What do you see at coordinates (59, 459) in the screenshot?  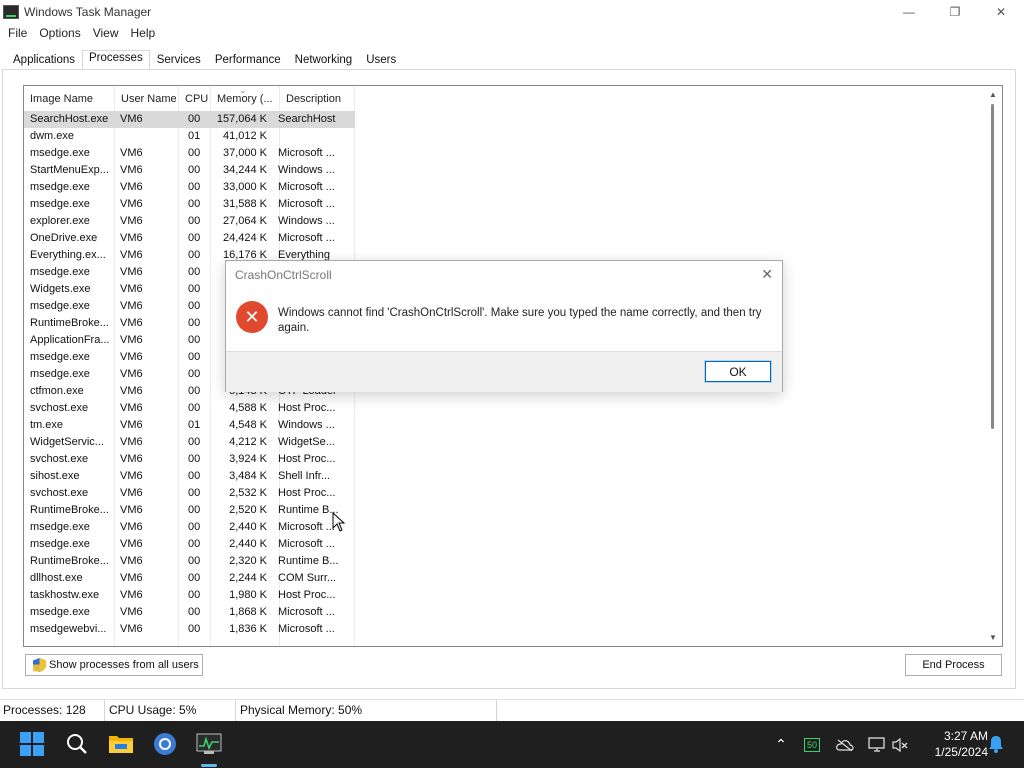 I see `process-name: svchost.exe` at bounding box center [59, 459].